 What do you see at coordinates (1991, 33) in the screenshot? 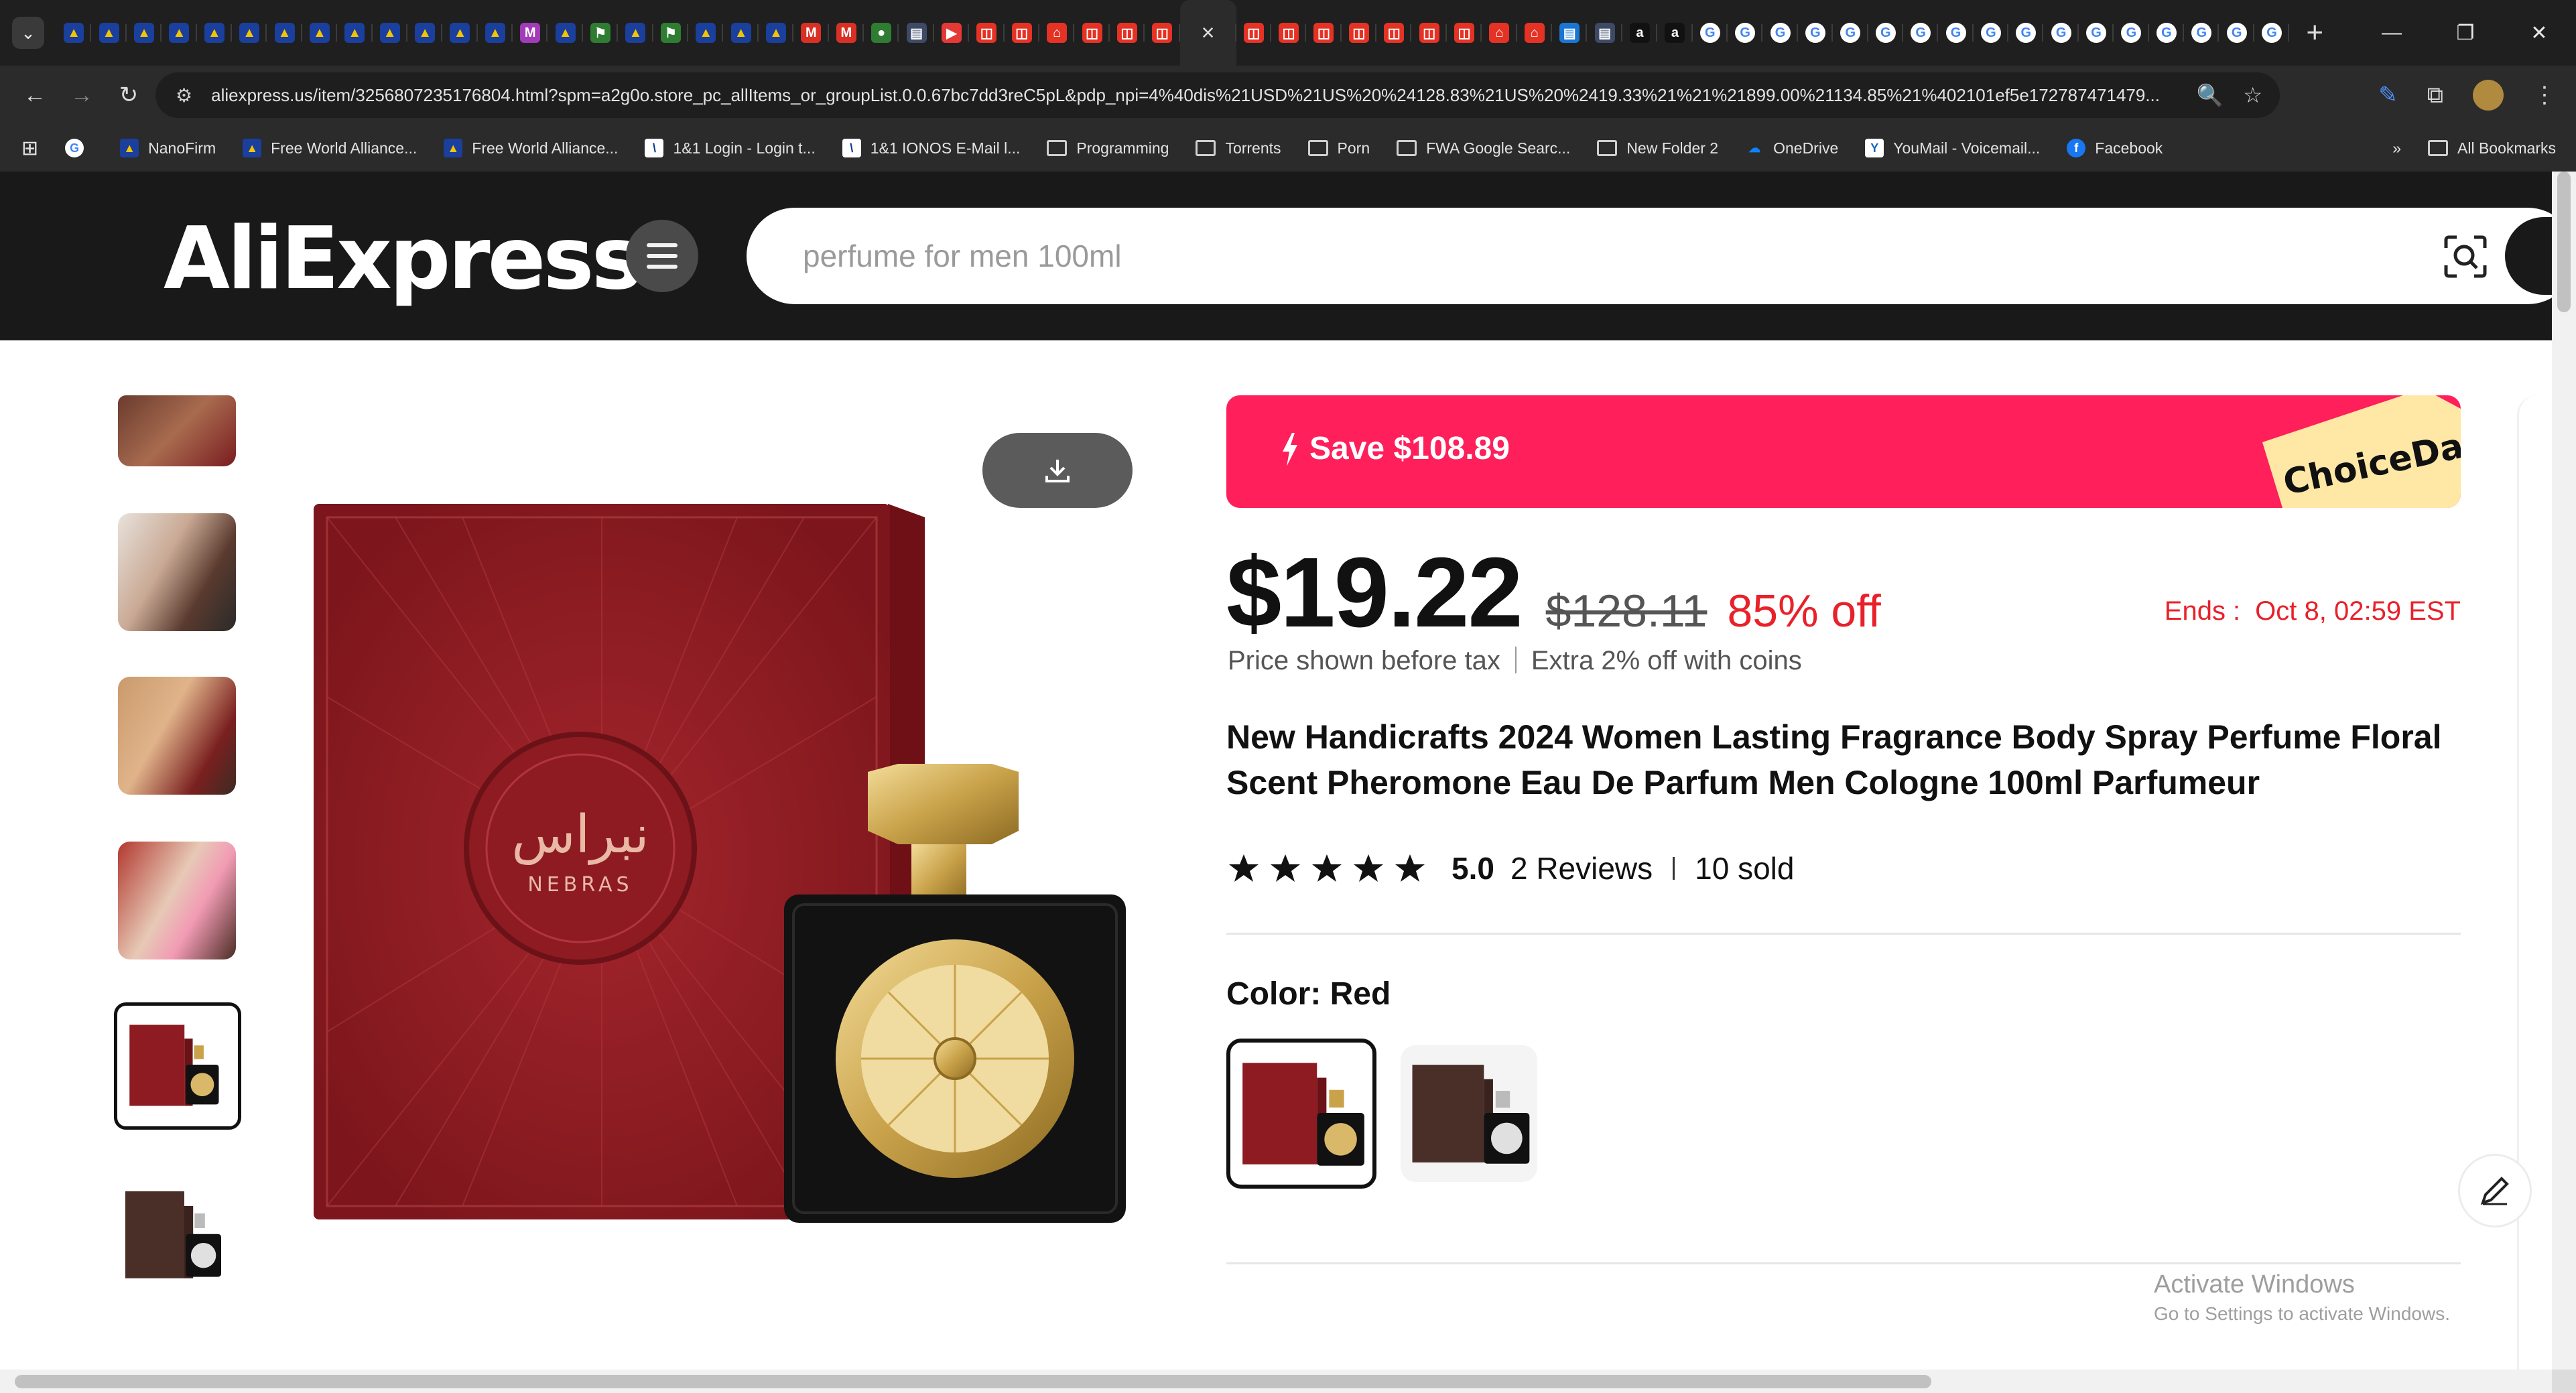
I see `tab-after-21: G` at bounding box center [1991, 33].